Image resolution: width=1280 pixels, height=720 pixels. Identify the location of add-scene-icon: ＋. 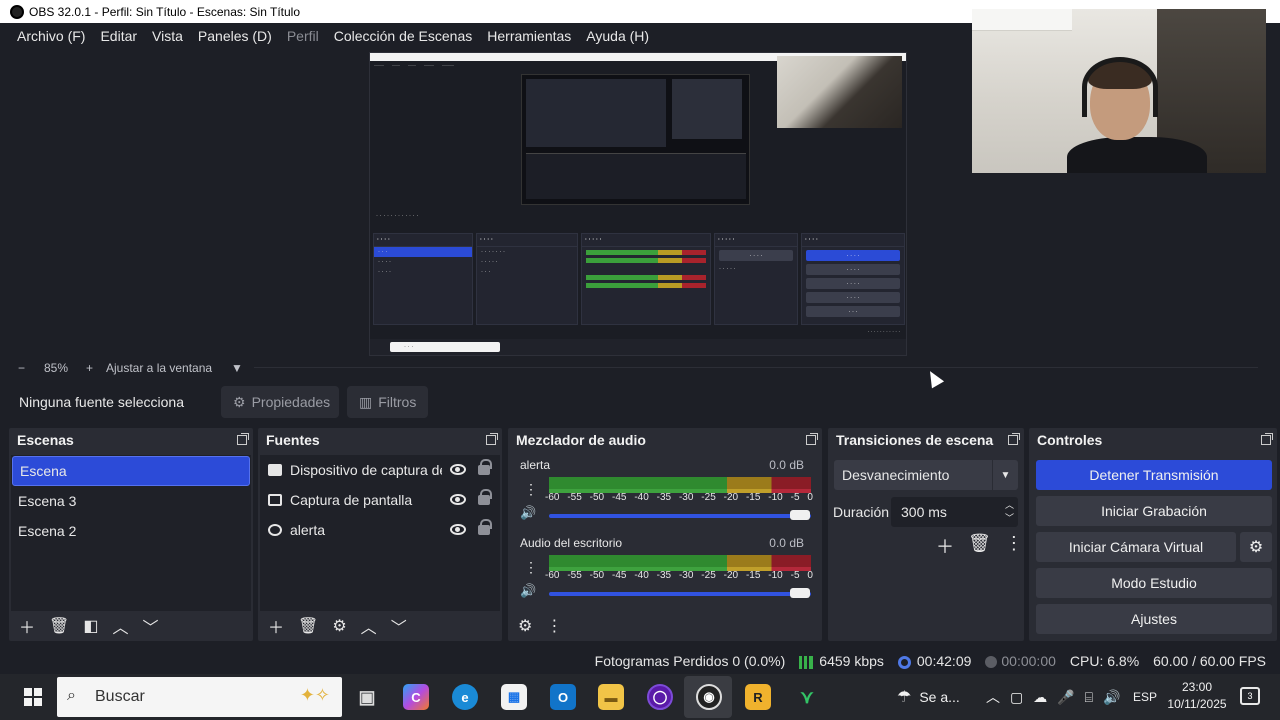
(27, 626).